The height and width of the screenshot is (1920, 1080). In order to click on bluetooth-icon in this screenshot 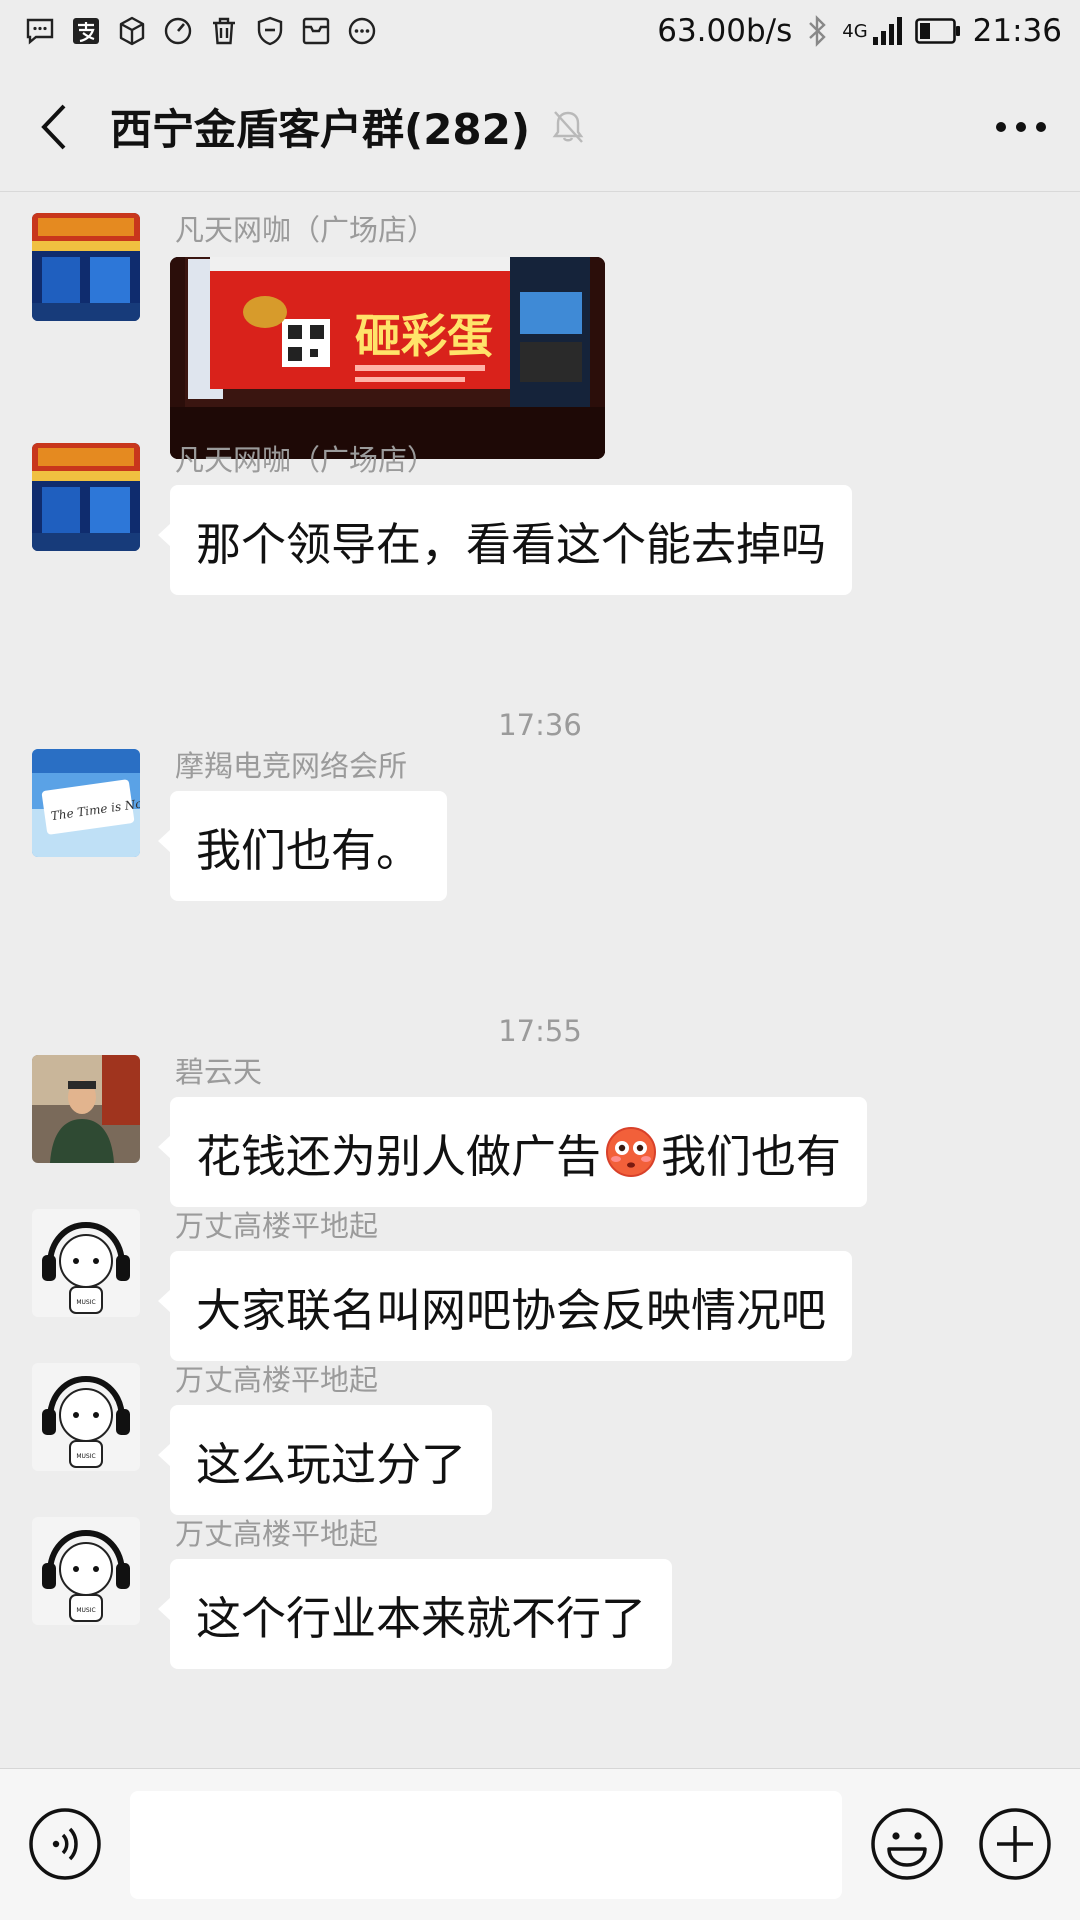, I will do `click(817, 31)`.